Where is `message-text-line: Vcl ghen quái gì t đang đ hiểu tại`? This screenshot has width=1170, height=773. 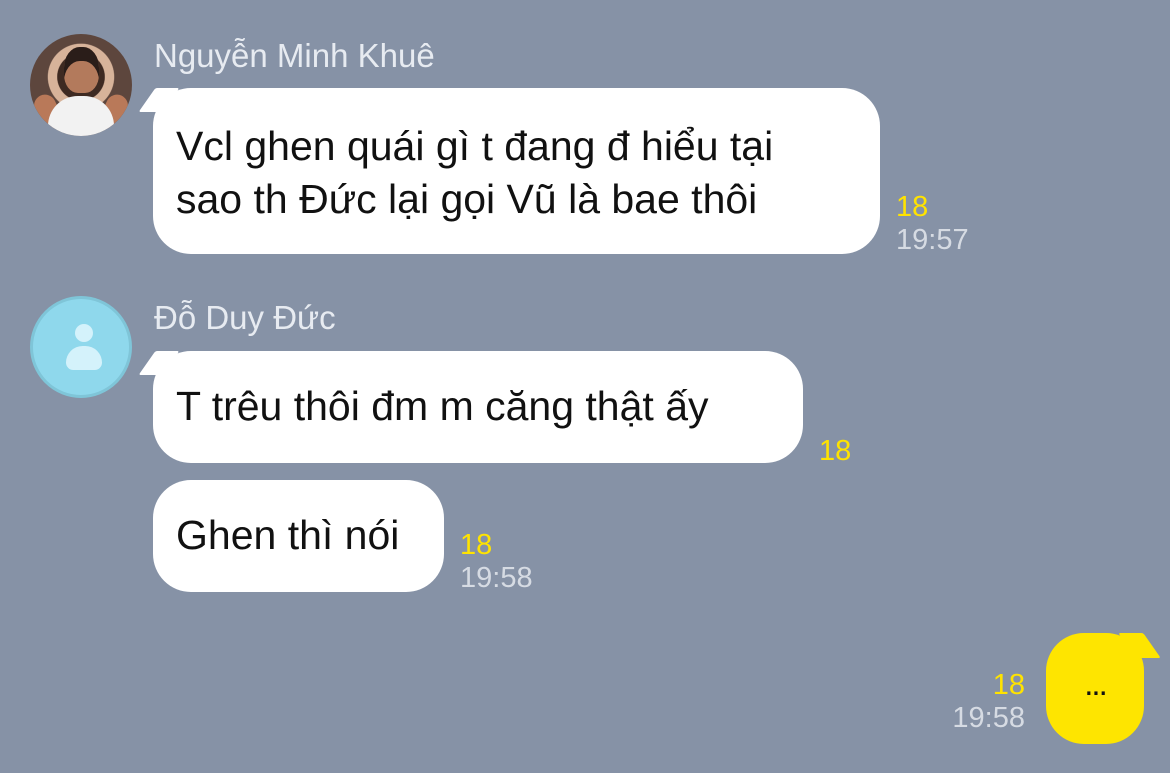 message-text-line: Vcl ghen quái gì t đang đ hiểu tại is located at coordinates (475, 146).